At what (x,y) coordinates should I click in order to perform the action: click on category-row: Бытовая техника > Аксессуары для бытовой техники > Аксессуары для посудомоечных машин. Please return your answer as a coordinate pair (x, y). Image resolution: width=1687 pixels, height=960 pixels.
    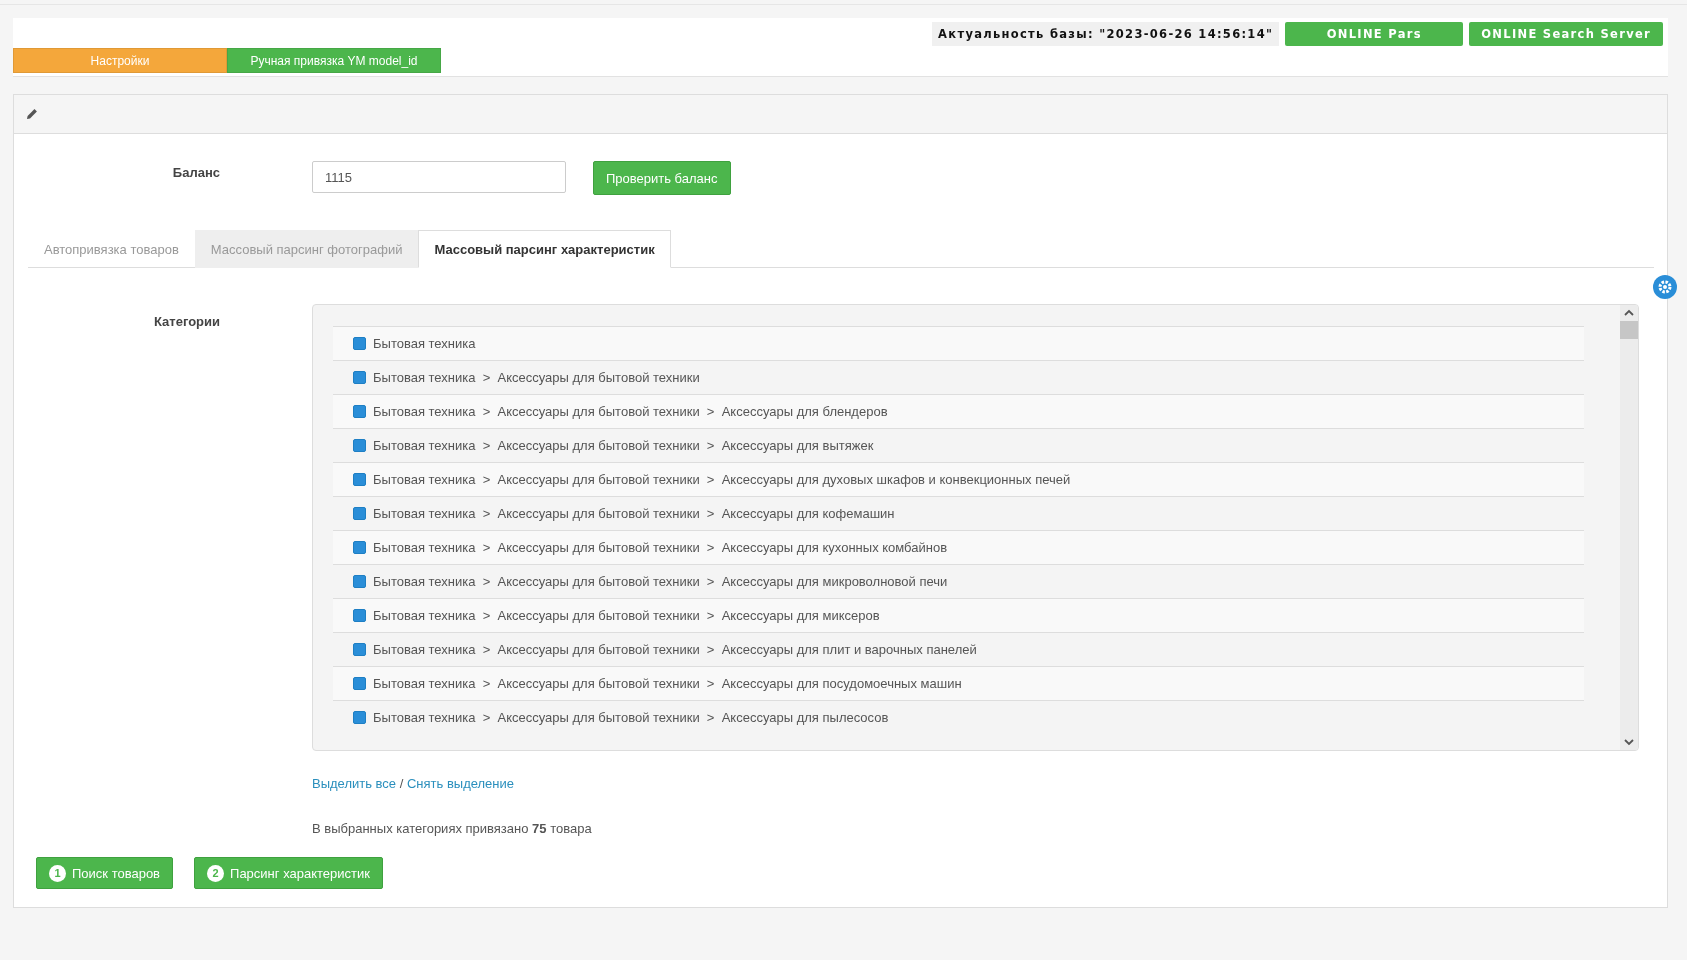
    Looking at the image, I should click on (958, 683).